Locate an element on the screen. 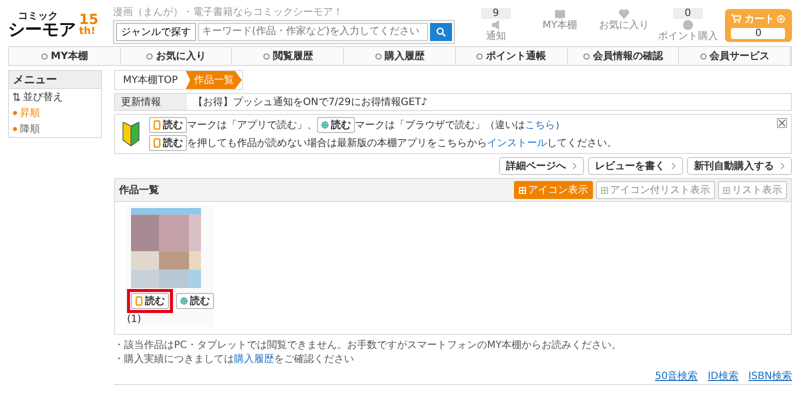 The image size is (800, 400). icon-label: MY本棚 is located at coordinates (560, 25).